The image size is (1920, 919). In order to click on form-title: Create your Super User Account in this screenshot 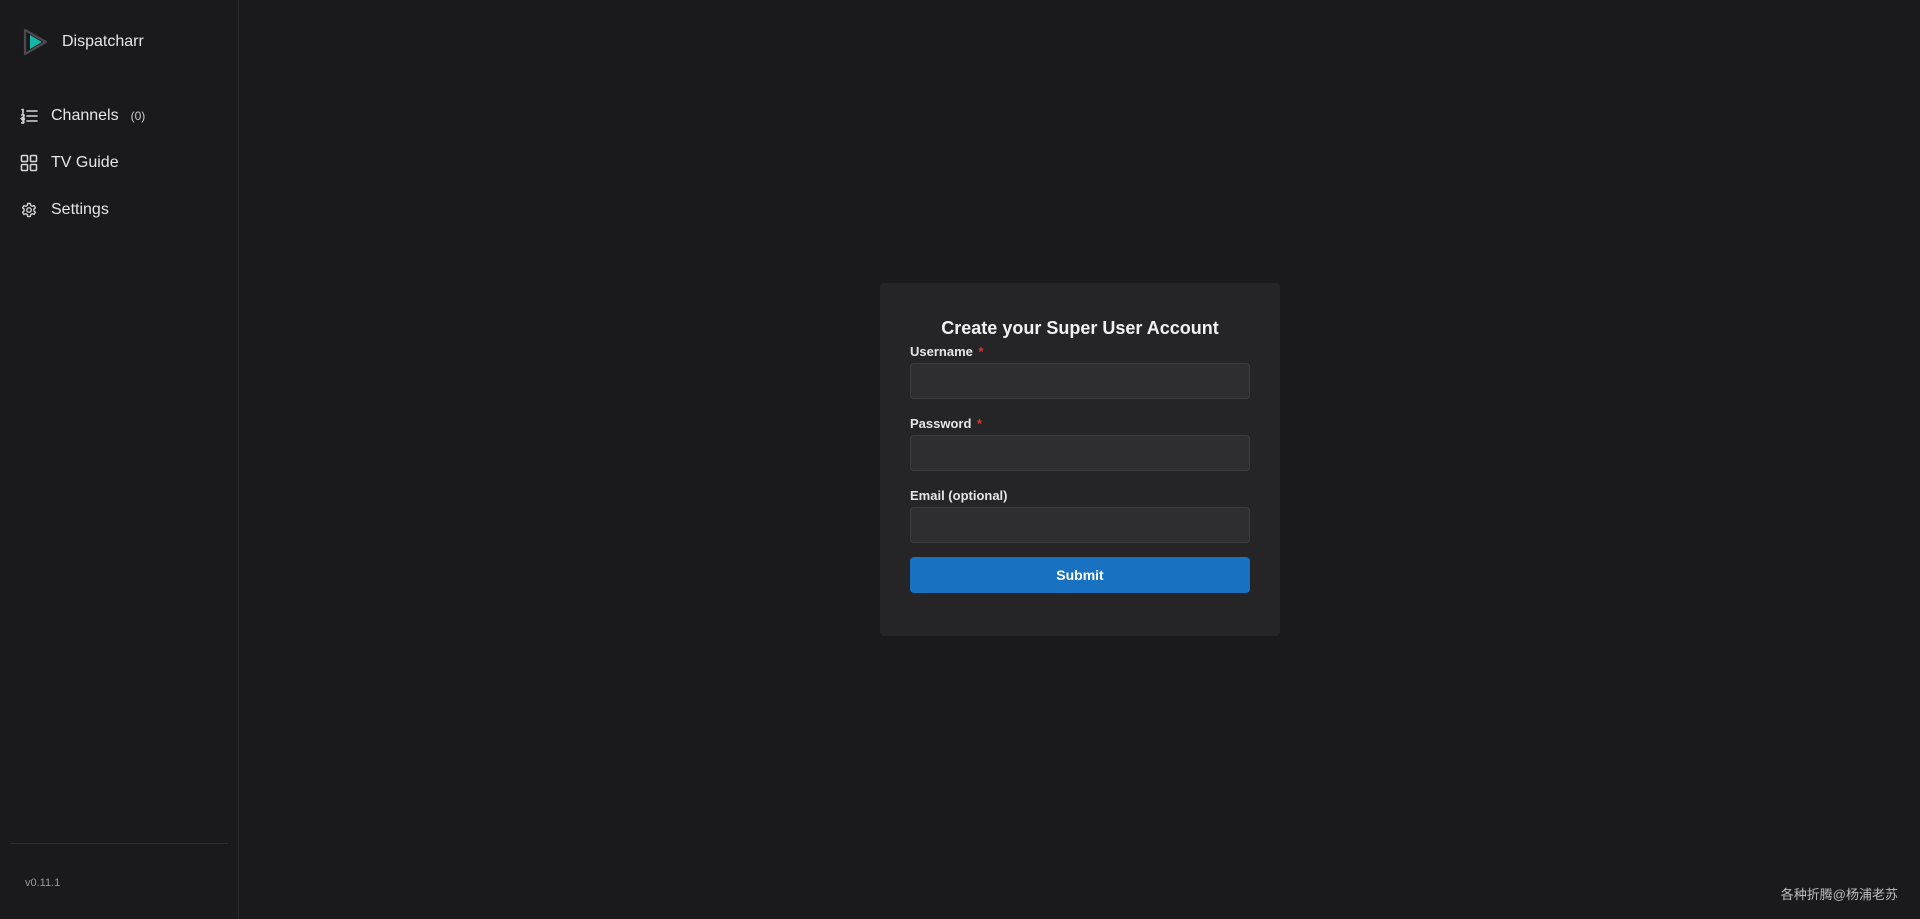, I will do `click(1080, 328)`.